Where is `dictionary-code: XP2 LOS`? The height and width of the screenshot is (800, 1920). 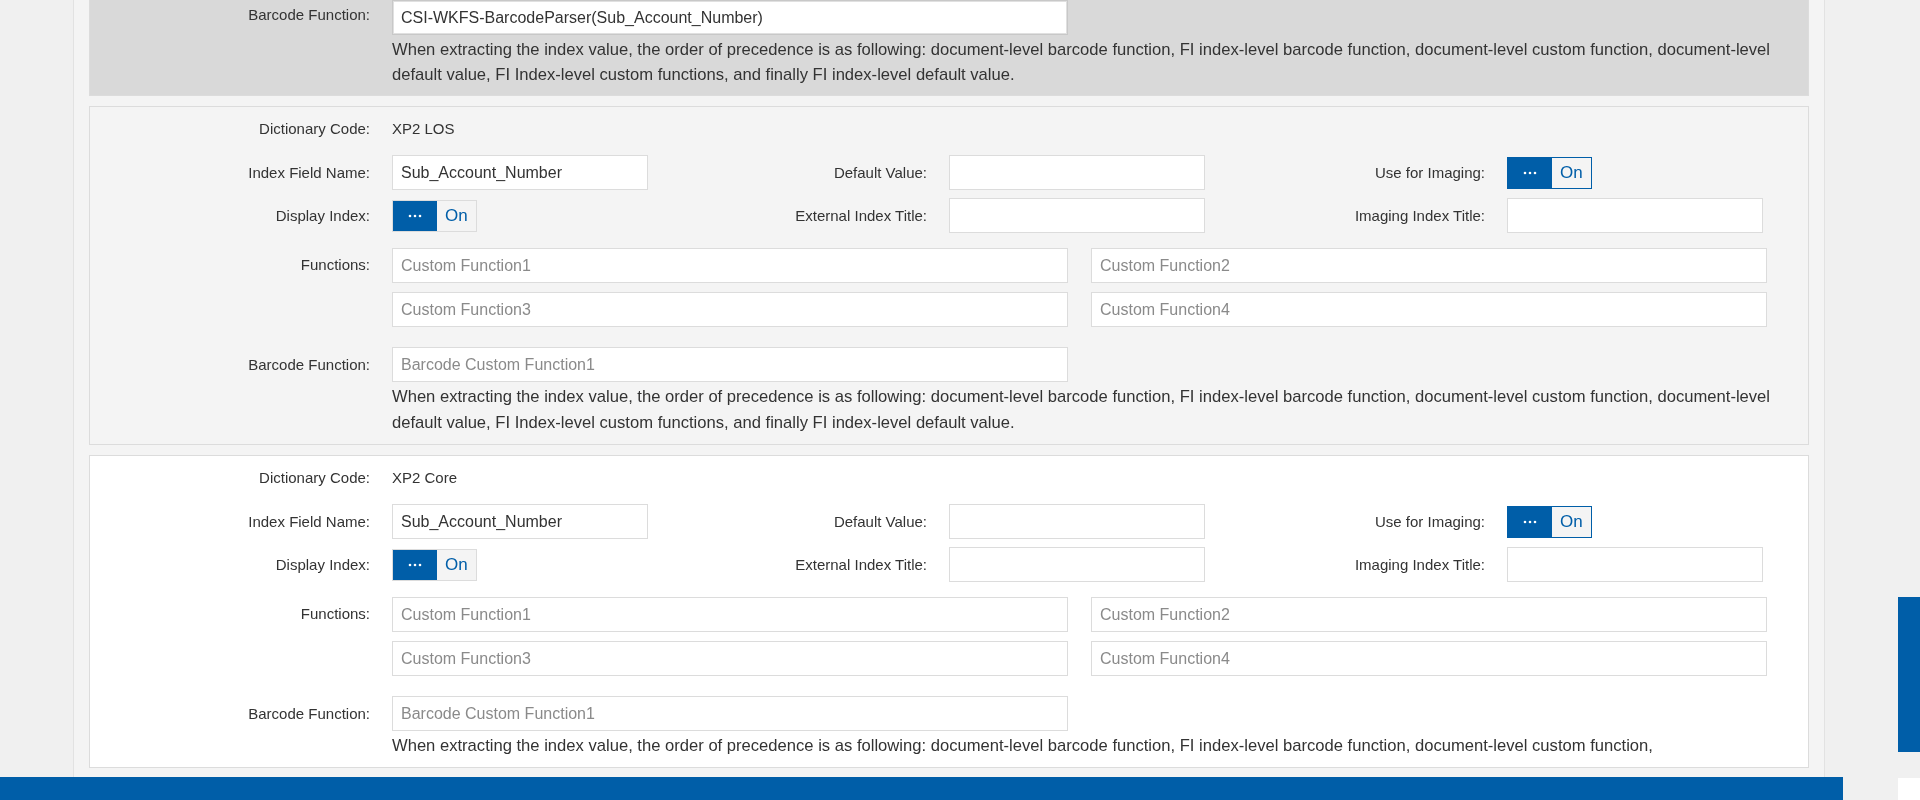
dictionary-code: XP2 LOS is located at coordinates (423, 128).